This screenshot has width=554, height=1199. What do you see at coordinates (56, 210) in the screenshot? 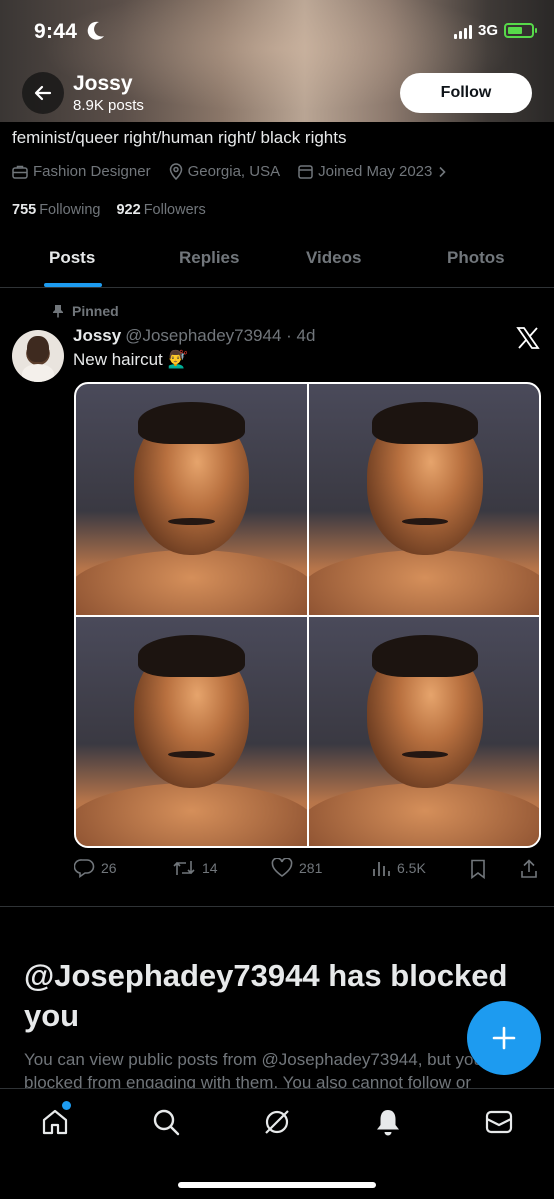
I see `following-link: 755 Following` at bounding box center [56, 210].